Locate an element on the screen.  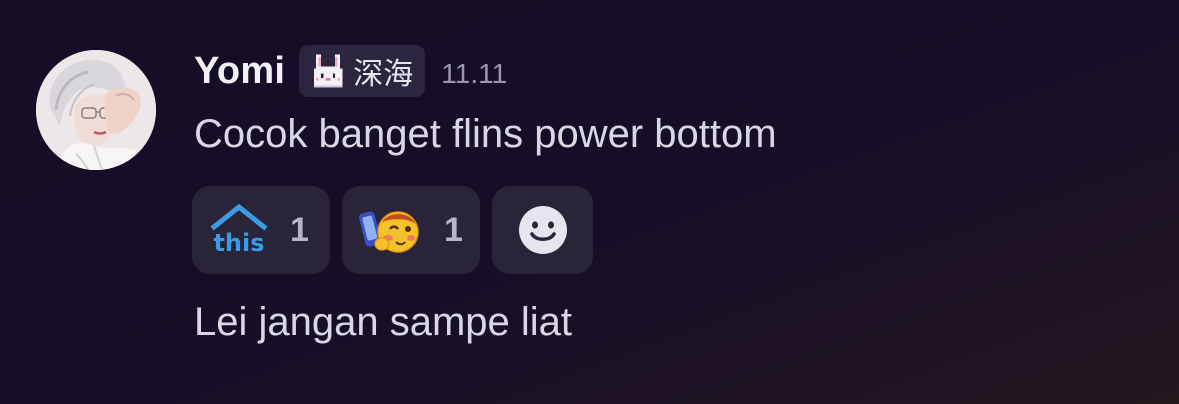
server-tag-label: 深海 is located at coordinates (383, 74).